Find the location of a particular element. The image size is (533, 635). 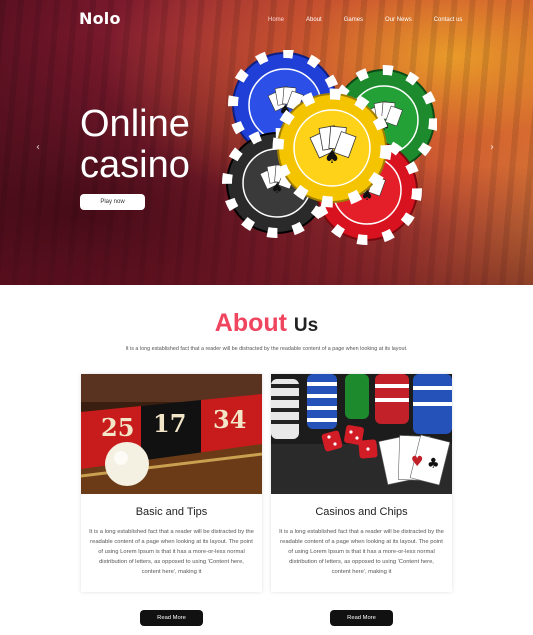

nav-item-our-news: Our News is located at coordinates (398, 20).